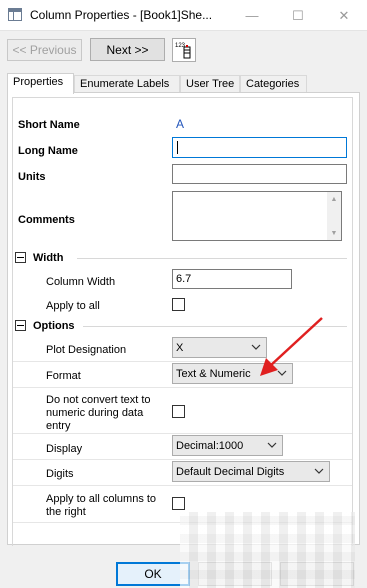 This screenshot has width=367, height=588. I want to click on units-label: Units, so click(32, 177).